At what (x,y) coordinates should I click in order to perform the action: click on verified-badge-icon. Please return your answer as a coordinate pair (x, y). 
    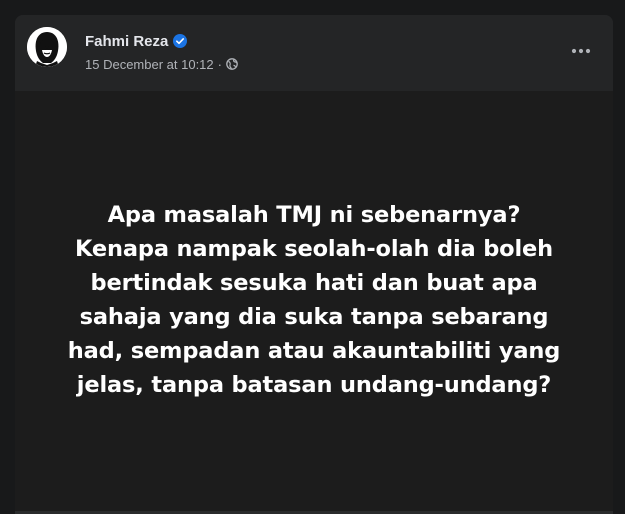
    Looking at the image, I should click on (180, 41).